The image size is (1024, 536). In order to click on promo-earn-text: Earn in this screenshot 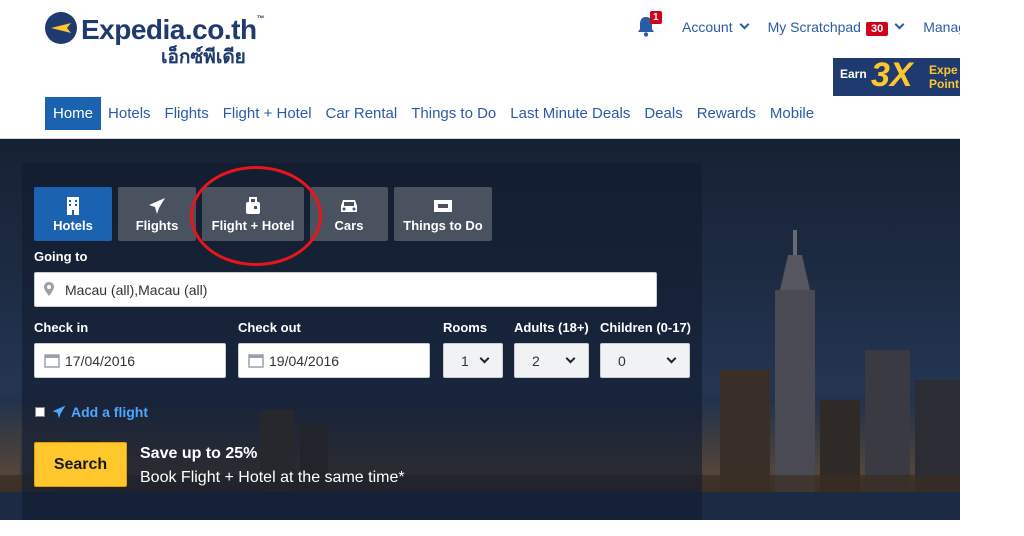, I will do `click(853, 74)`.